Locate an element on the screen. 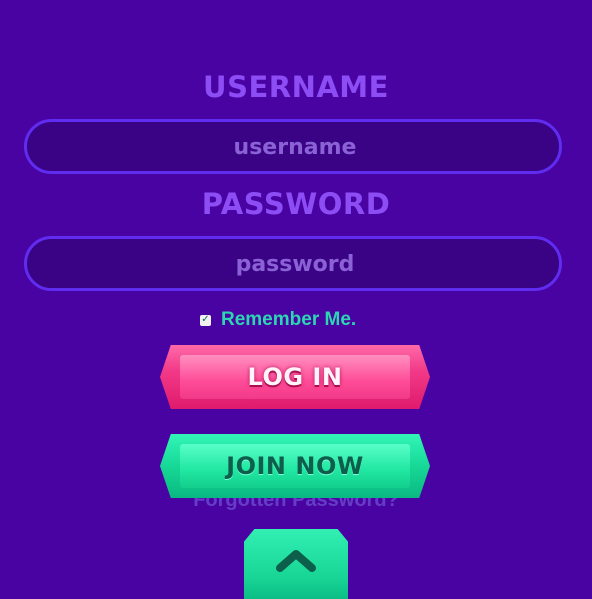 The height and width of the screenshot is (599, 592). login-button: LOG IN is located at coordinates (295, 377).